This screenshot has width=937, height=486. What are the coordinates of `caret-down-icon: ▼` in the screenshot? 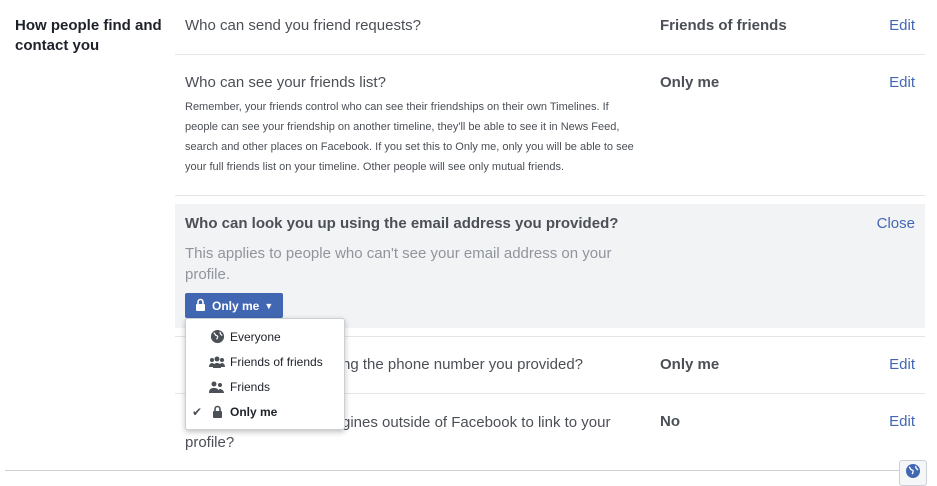 It's located at (269, 305).